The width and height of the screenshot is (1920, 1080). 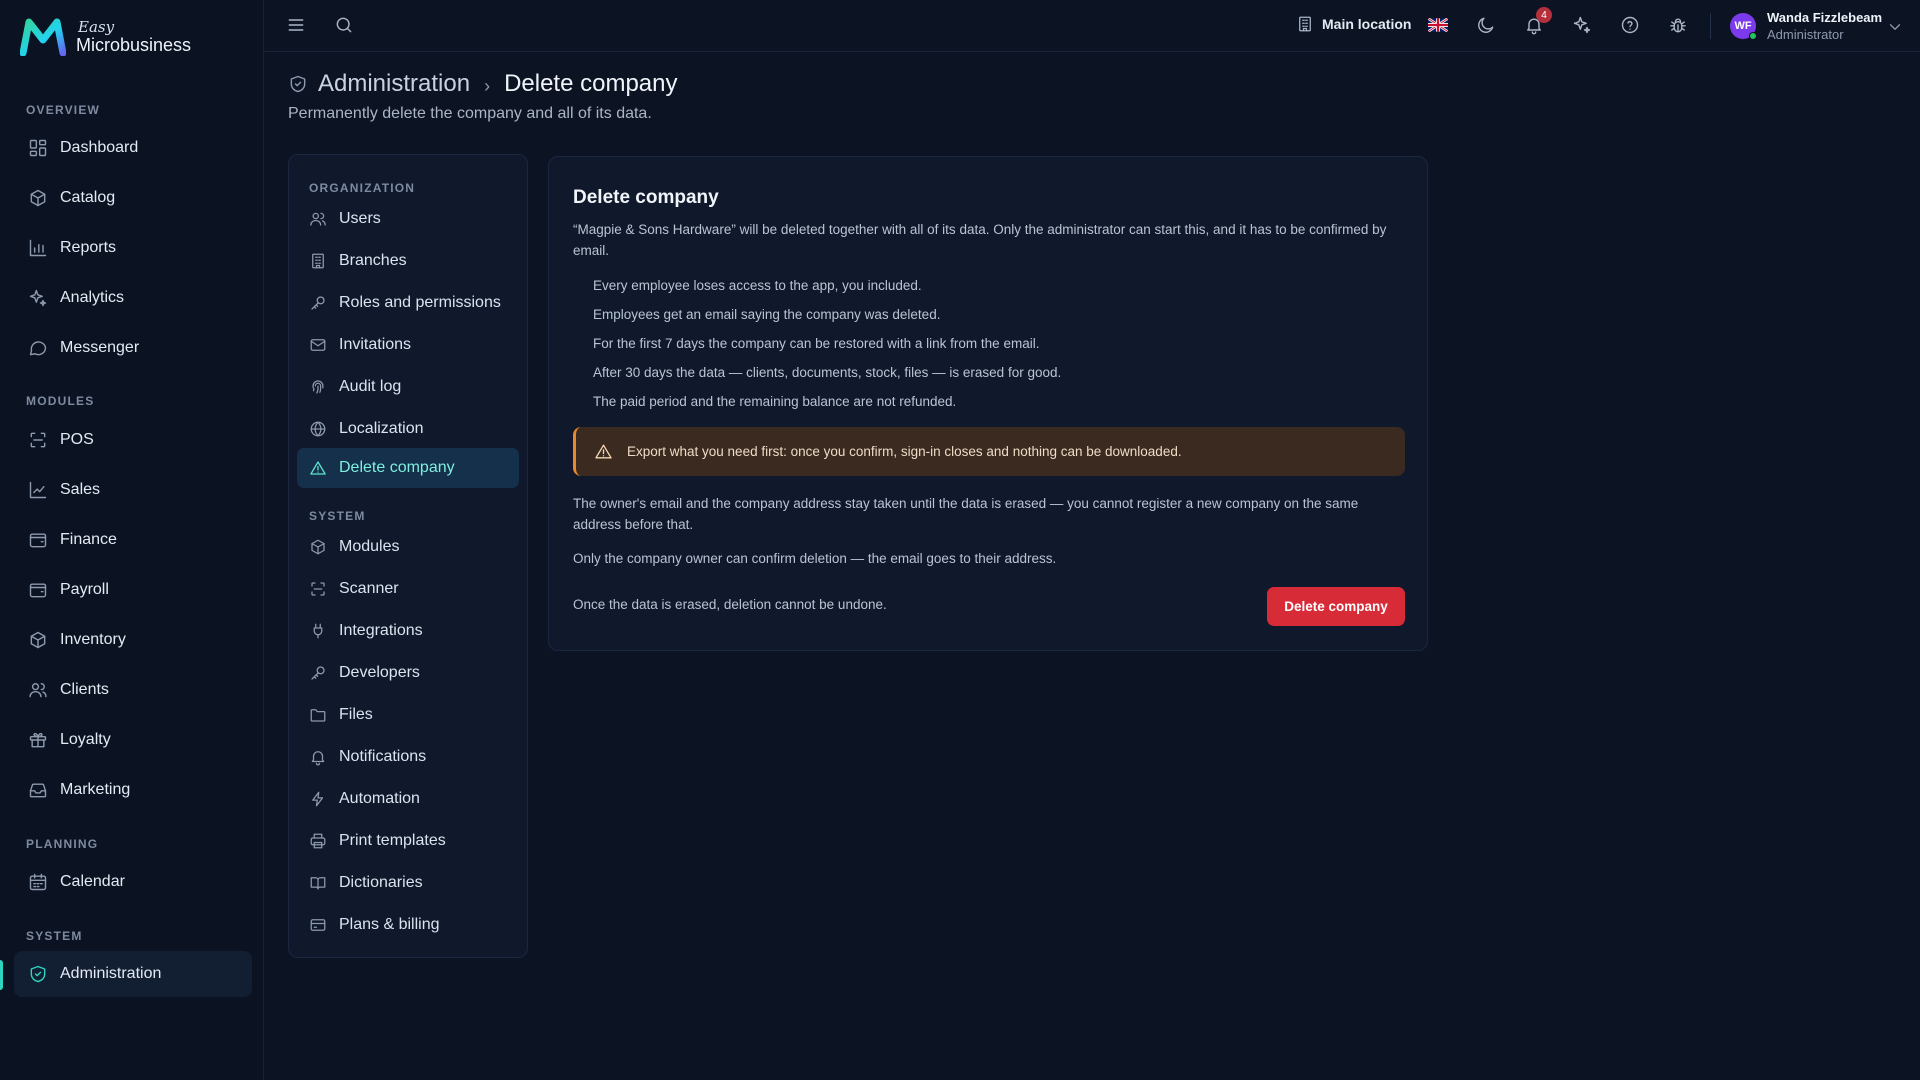 What do you see at coordinates (88, 247) in the screenshot?
I see `sidebar-item-label: Reports` at bounding box center [88, 247].